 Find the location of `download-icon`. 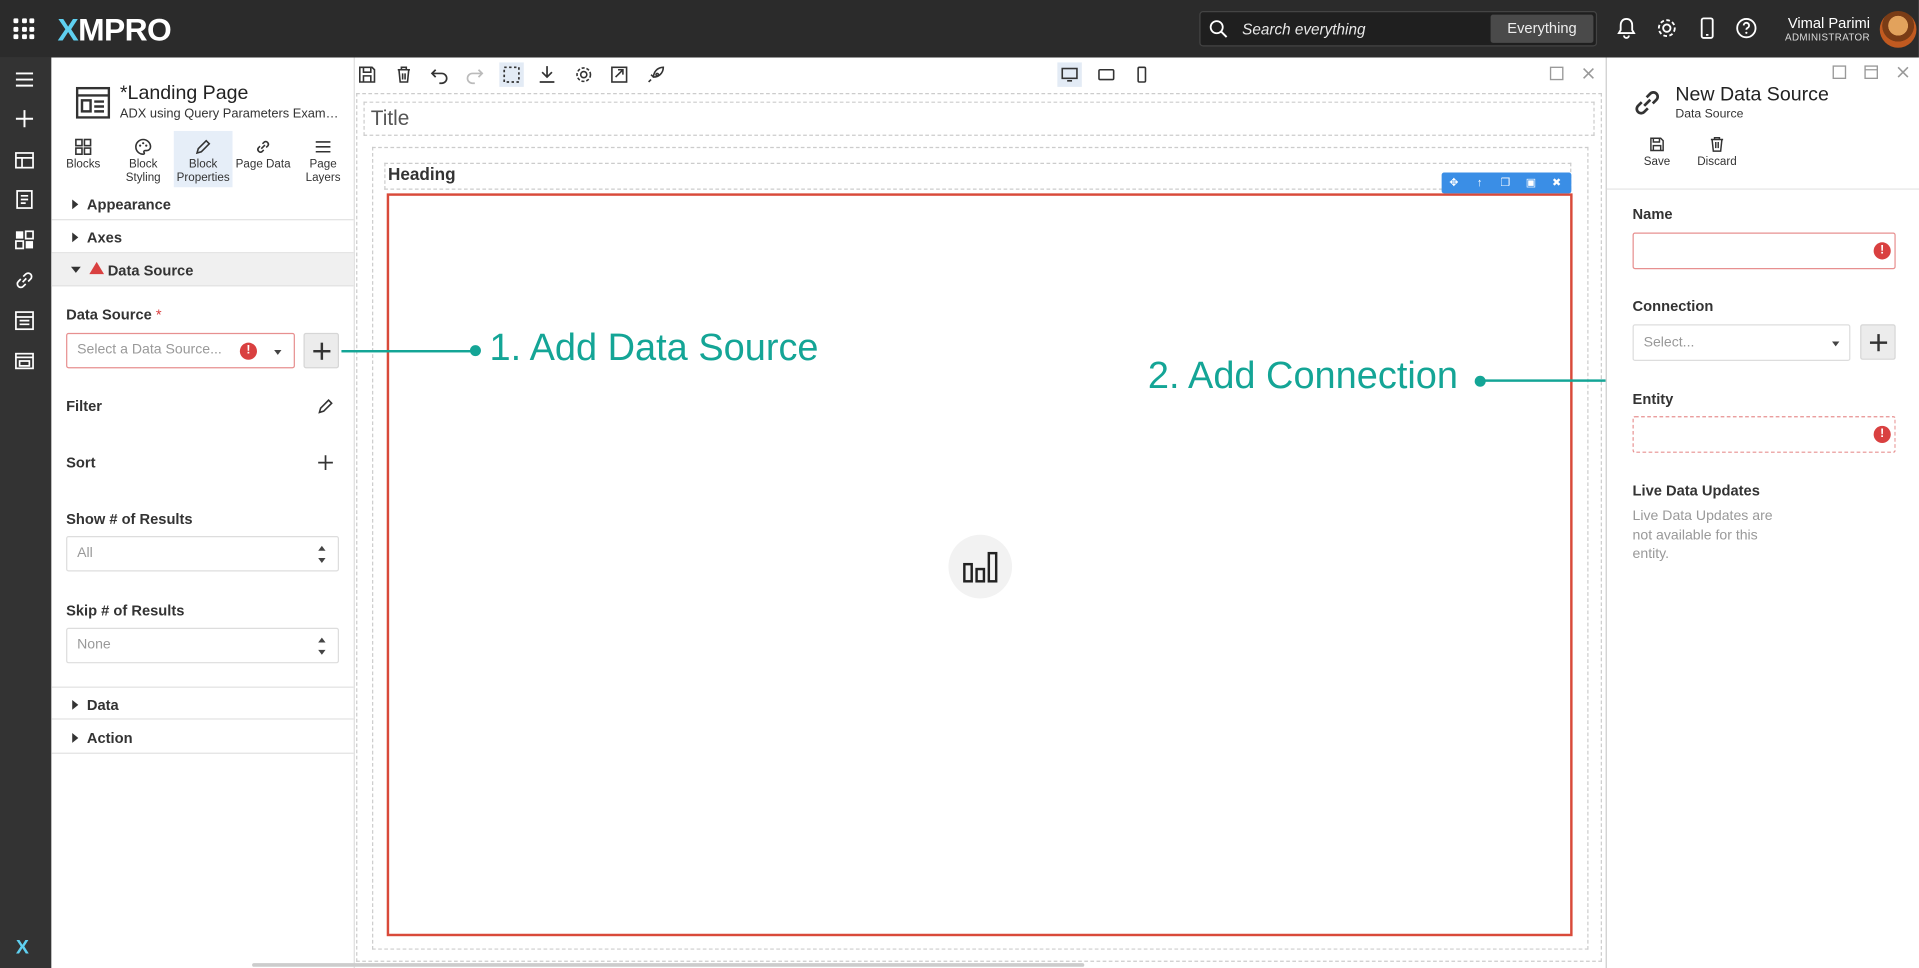

download-icon is located at coordinates (547, 74).